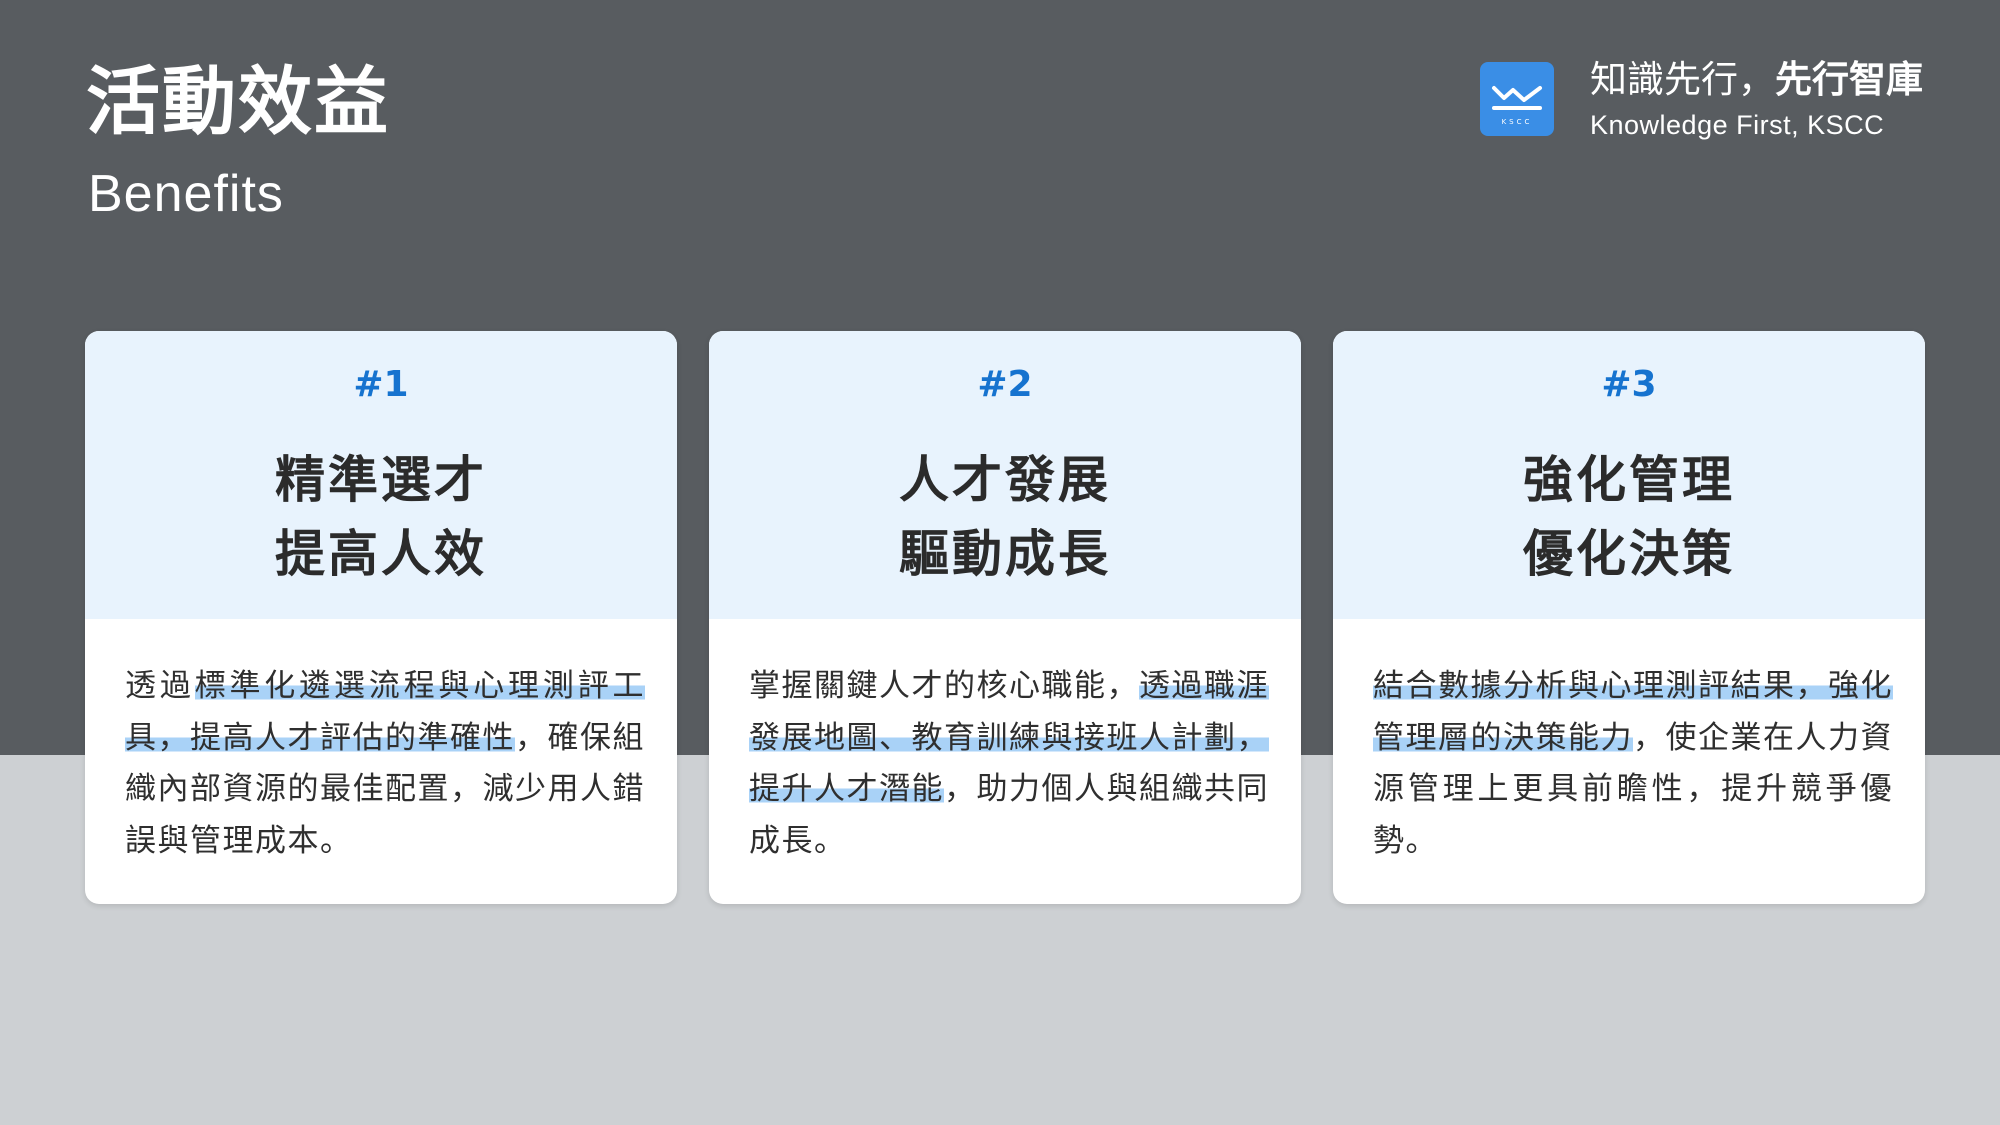 Image resolution: width=2000 pixels, height=1125 pixels. I want to click on card-title-line1: 強化管理, so click(1629, 480).